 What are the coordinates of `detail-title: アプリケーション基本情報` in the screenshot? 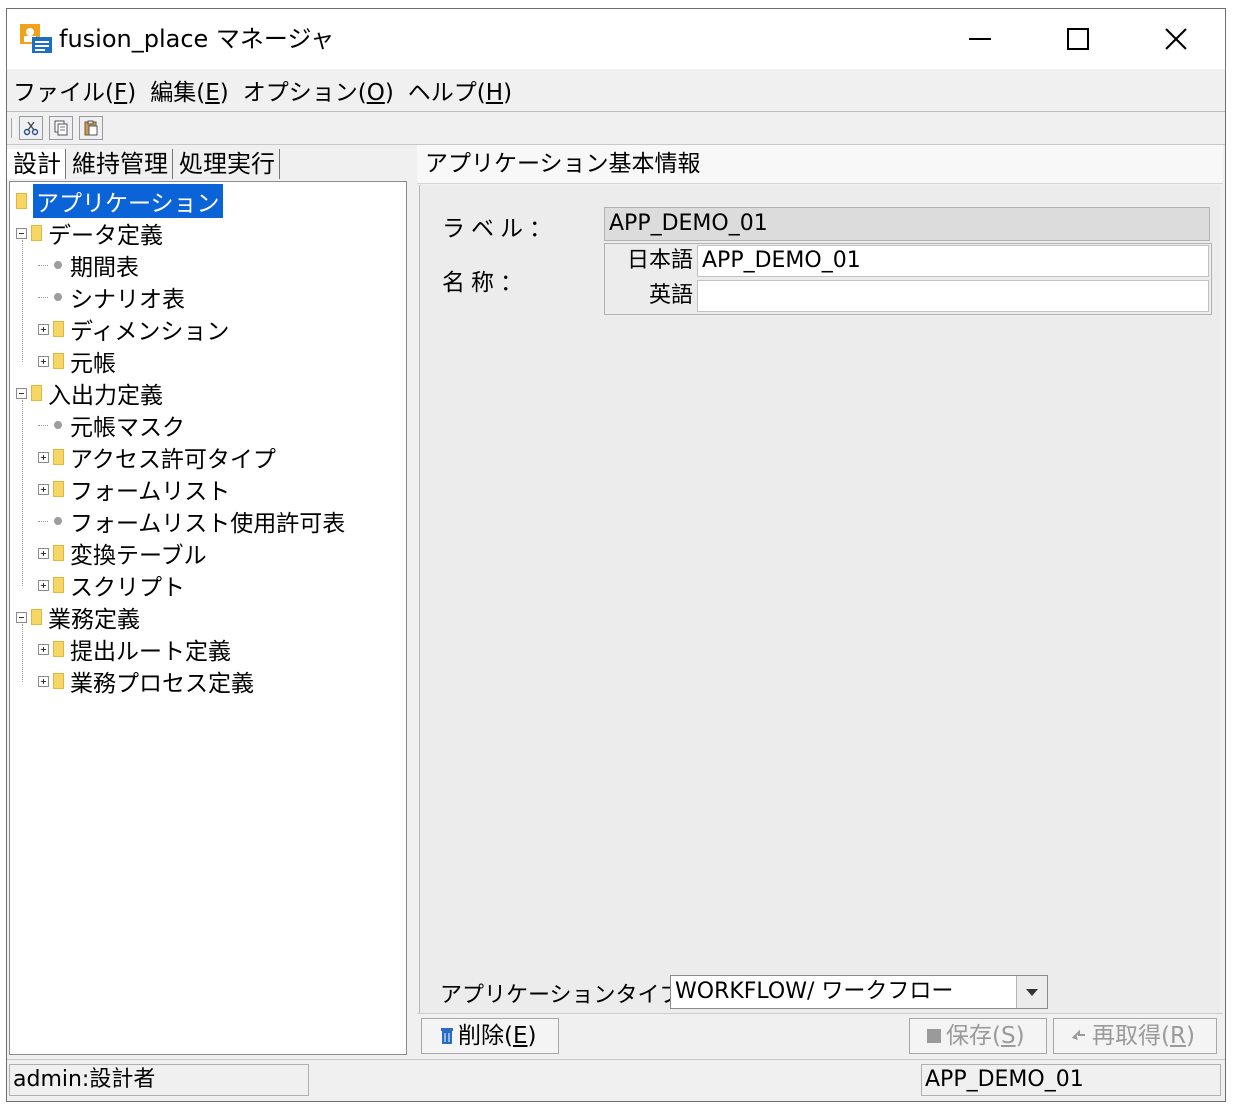 It's located at (563, 164).